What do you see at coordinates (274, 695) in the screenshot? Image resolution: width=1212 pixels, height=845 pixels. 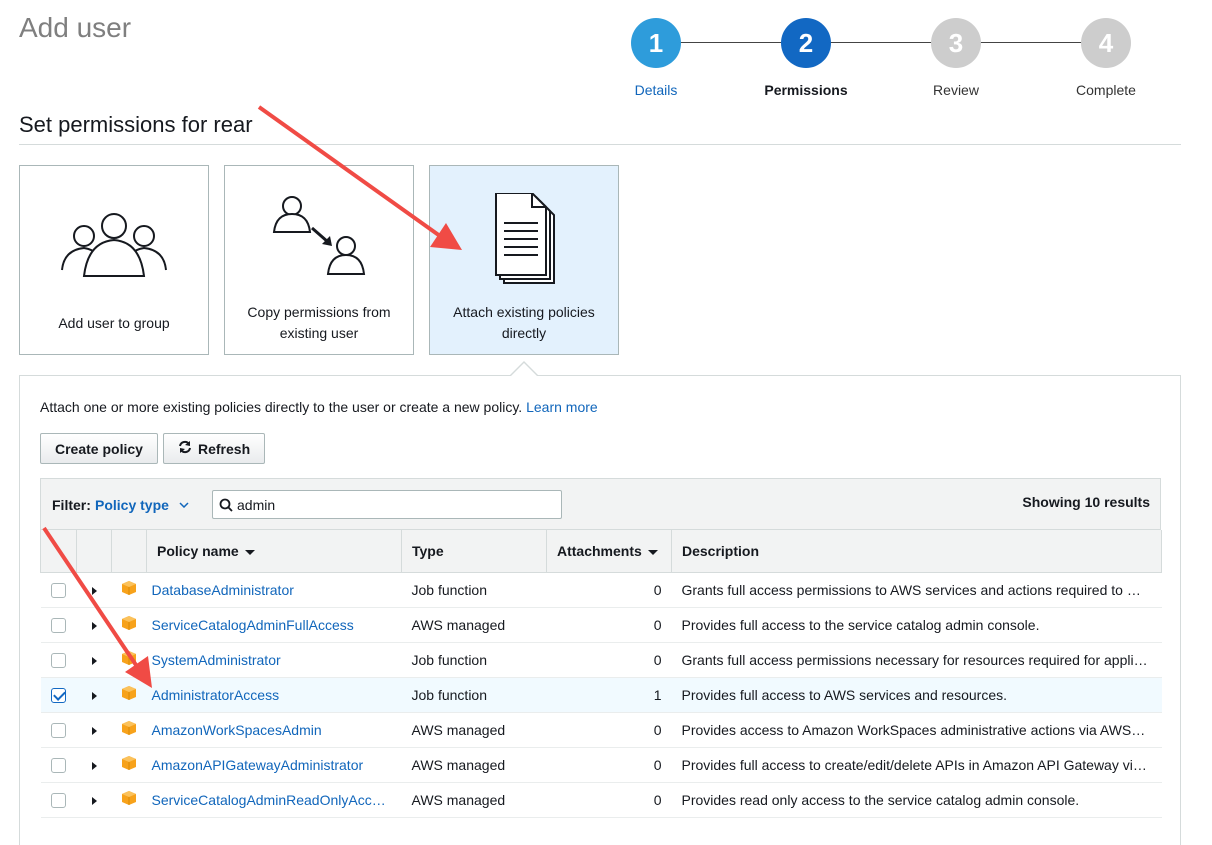 I see `policy-name-link: AdministratorAccess` at bounding box center [274, 695].